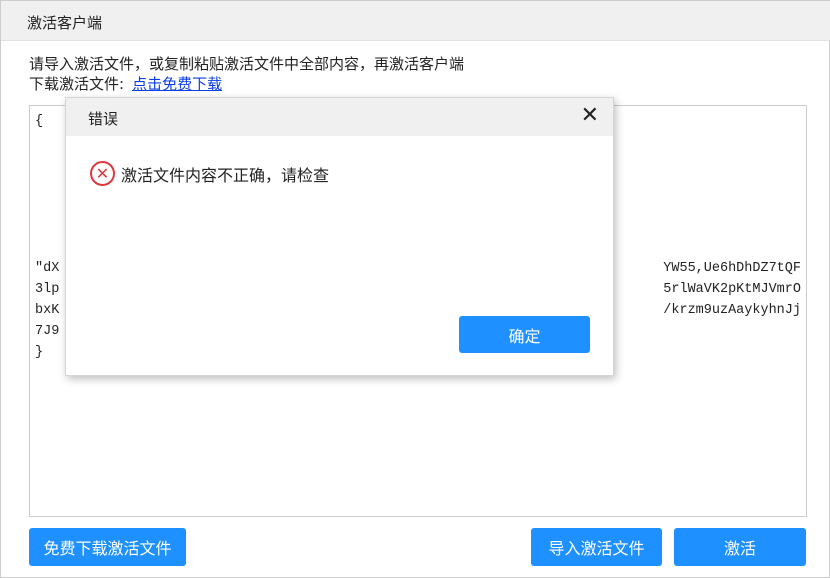 This screenshot has height=578, width=830. I want to click on close-icon: ✕, so click(590, 116).